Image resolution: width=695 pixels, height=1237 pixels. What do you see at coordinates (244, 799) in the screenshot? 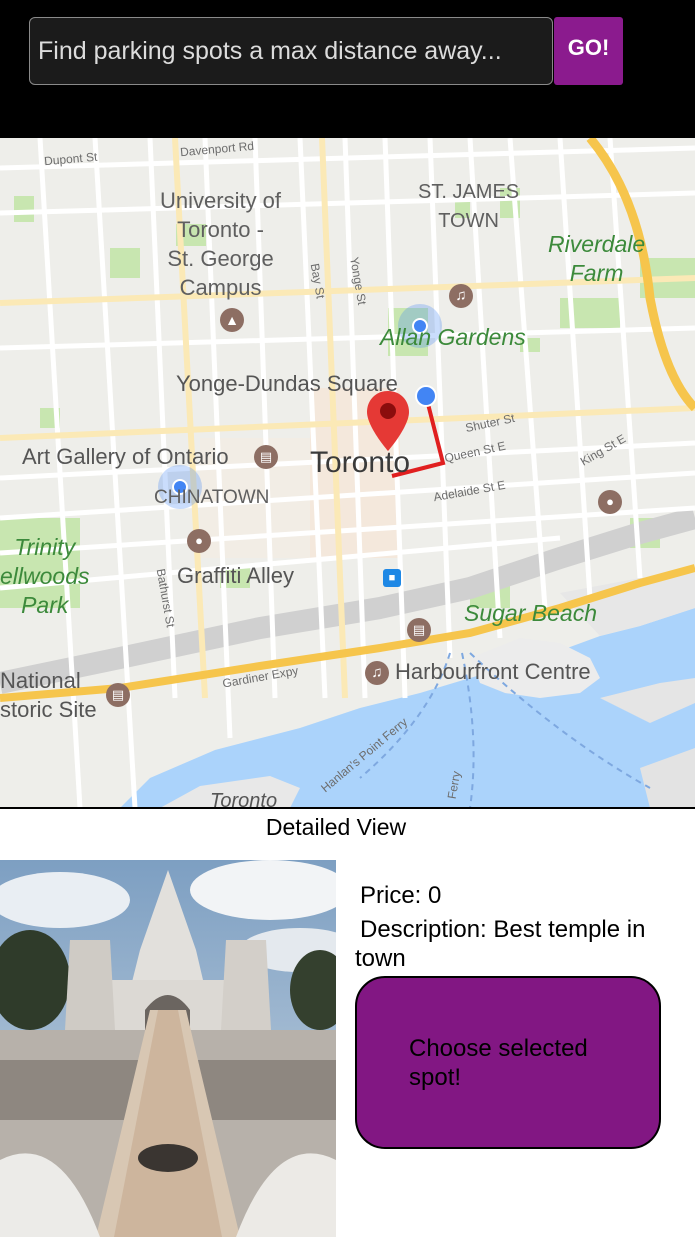
I see `map-label-toronto-island: Toronto` at bounding box center [244, 799].